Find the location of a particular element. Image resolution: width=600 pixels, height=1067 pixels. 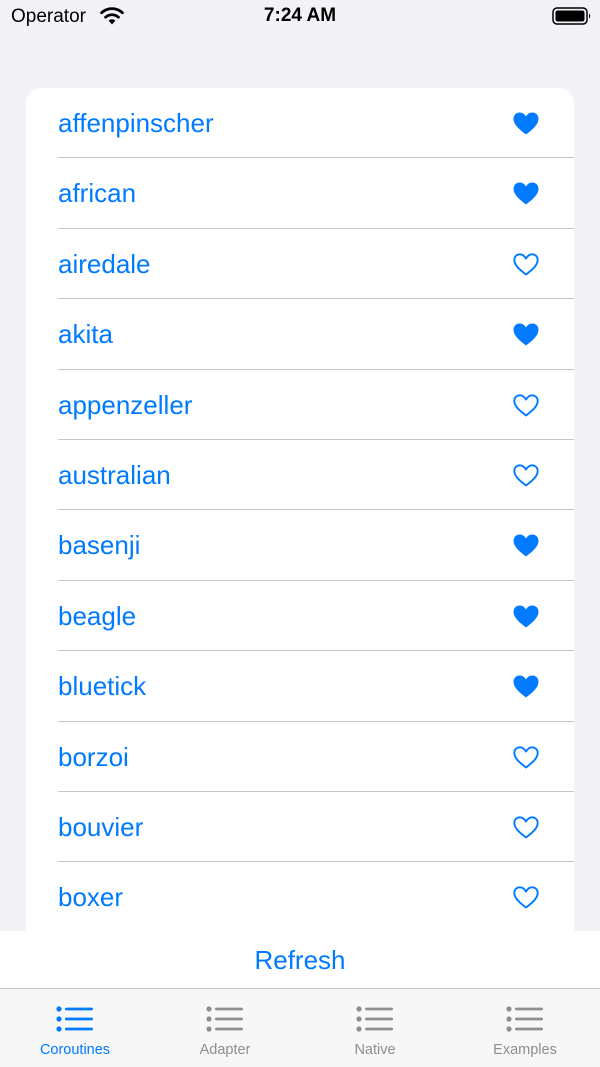

breed-name: boxer is located at coordinates (91, 897).